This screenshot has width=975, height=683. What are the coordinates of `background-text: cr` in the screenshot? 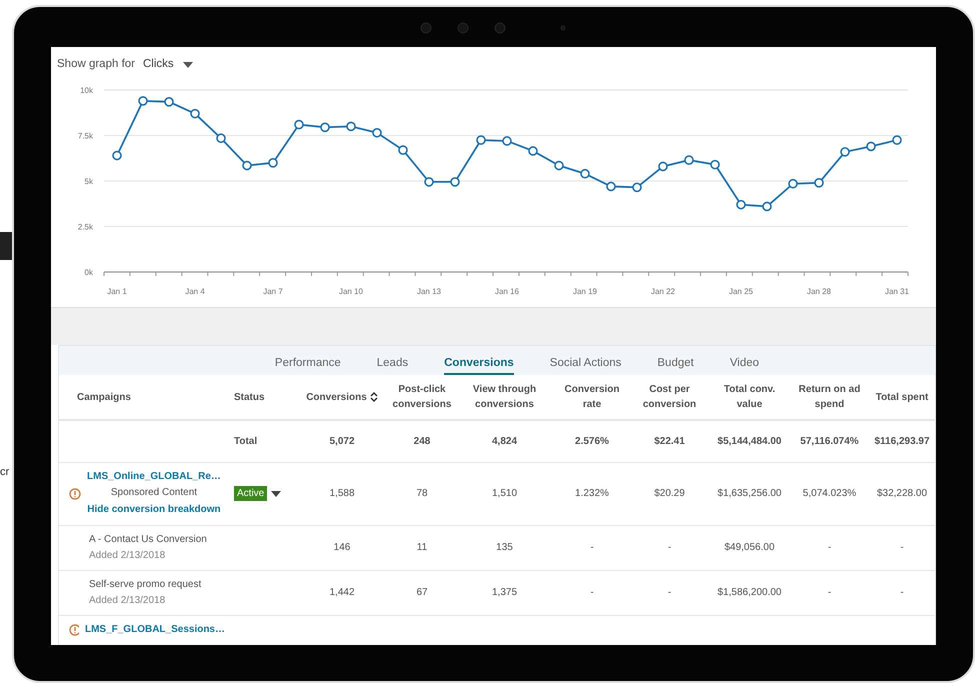 It's located at (5, 472).